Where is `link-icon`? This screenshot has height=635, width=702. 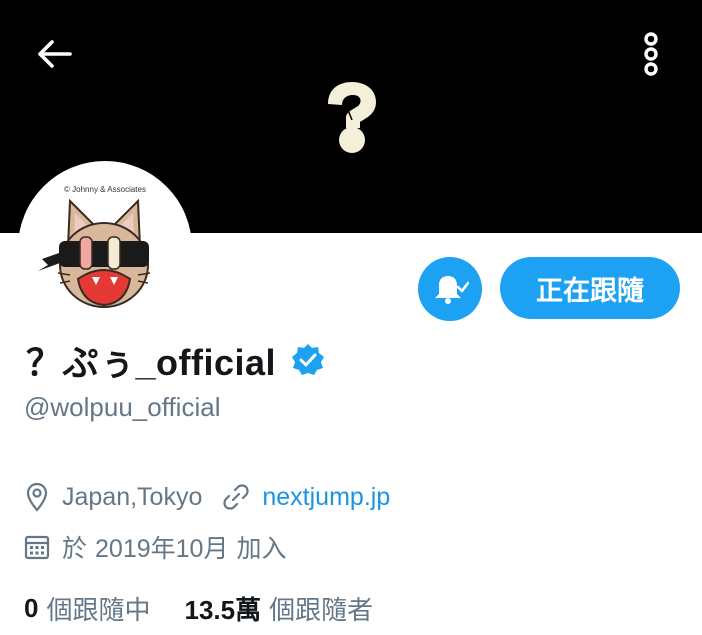
link-icon is located at coordinates (236, 497).